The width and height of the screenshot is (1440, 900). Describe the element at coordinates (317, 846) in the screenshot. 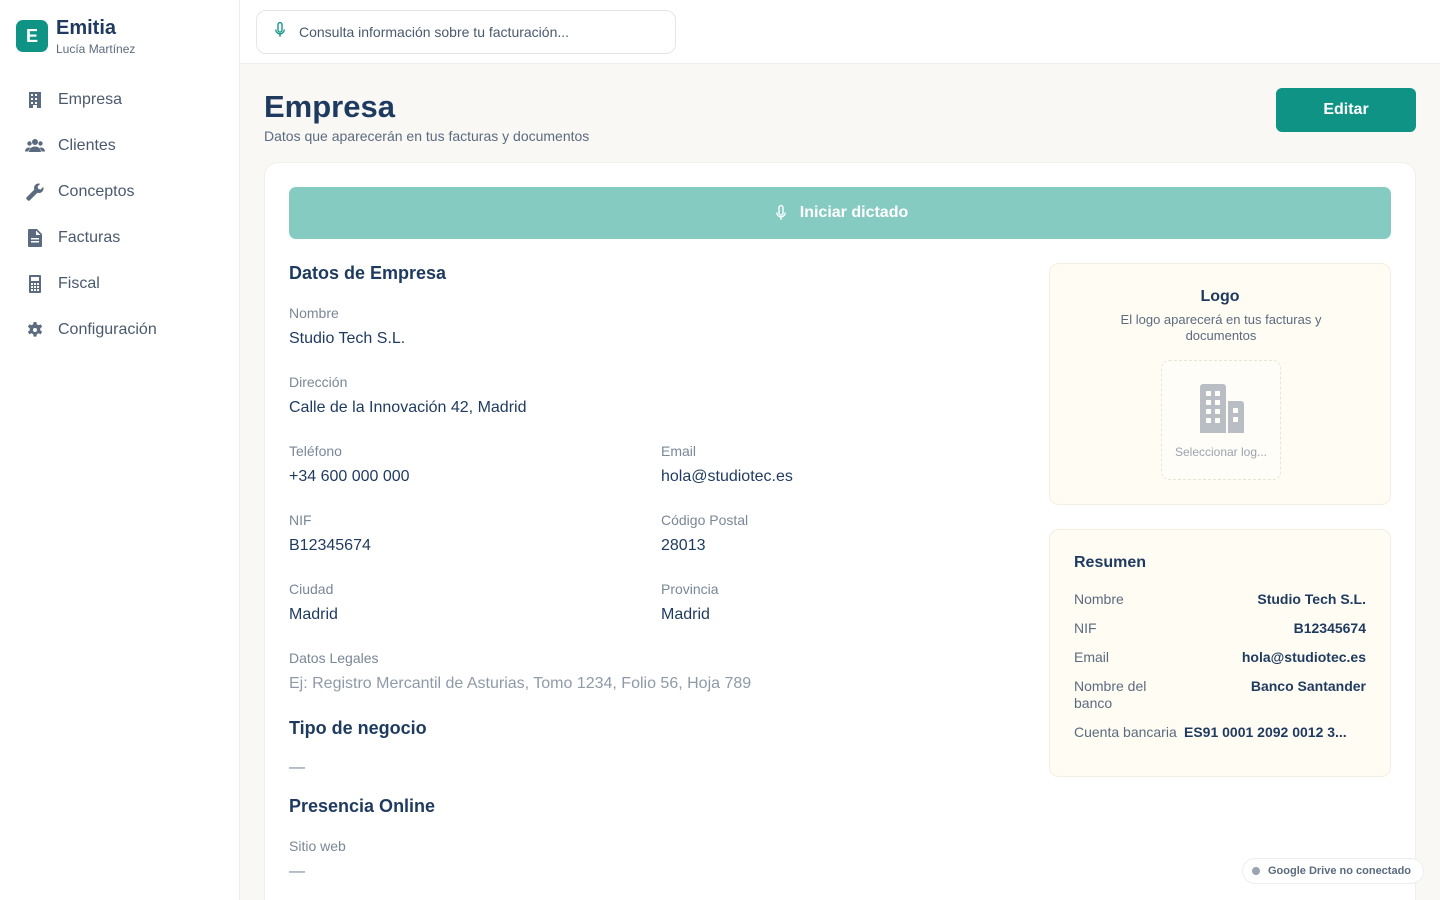

I see `website-label: Sitio web` at that location.